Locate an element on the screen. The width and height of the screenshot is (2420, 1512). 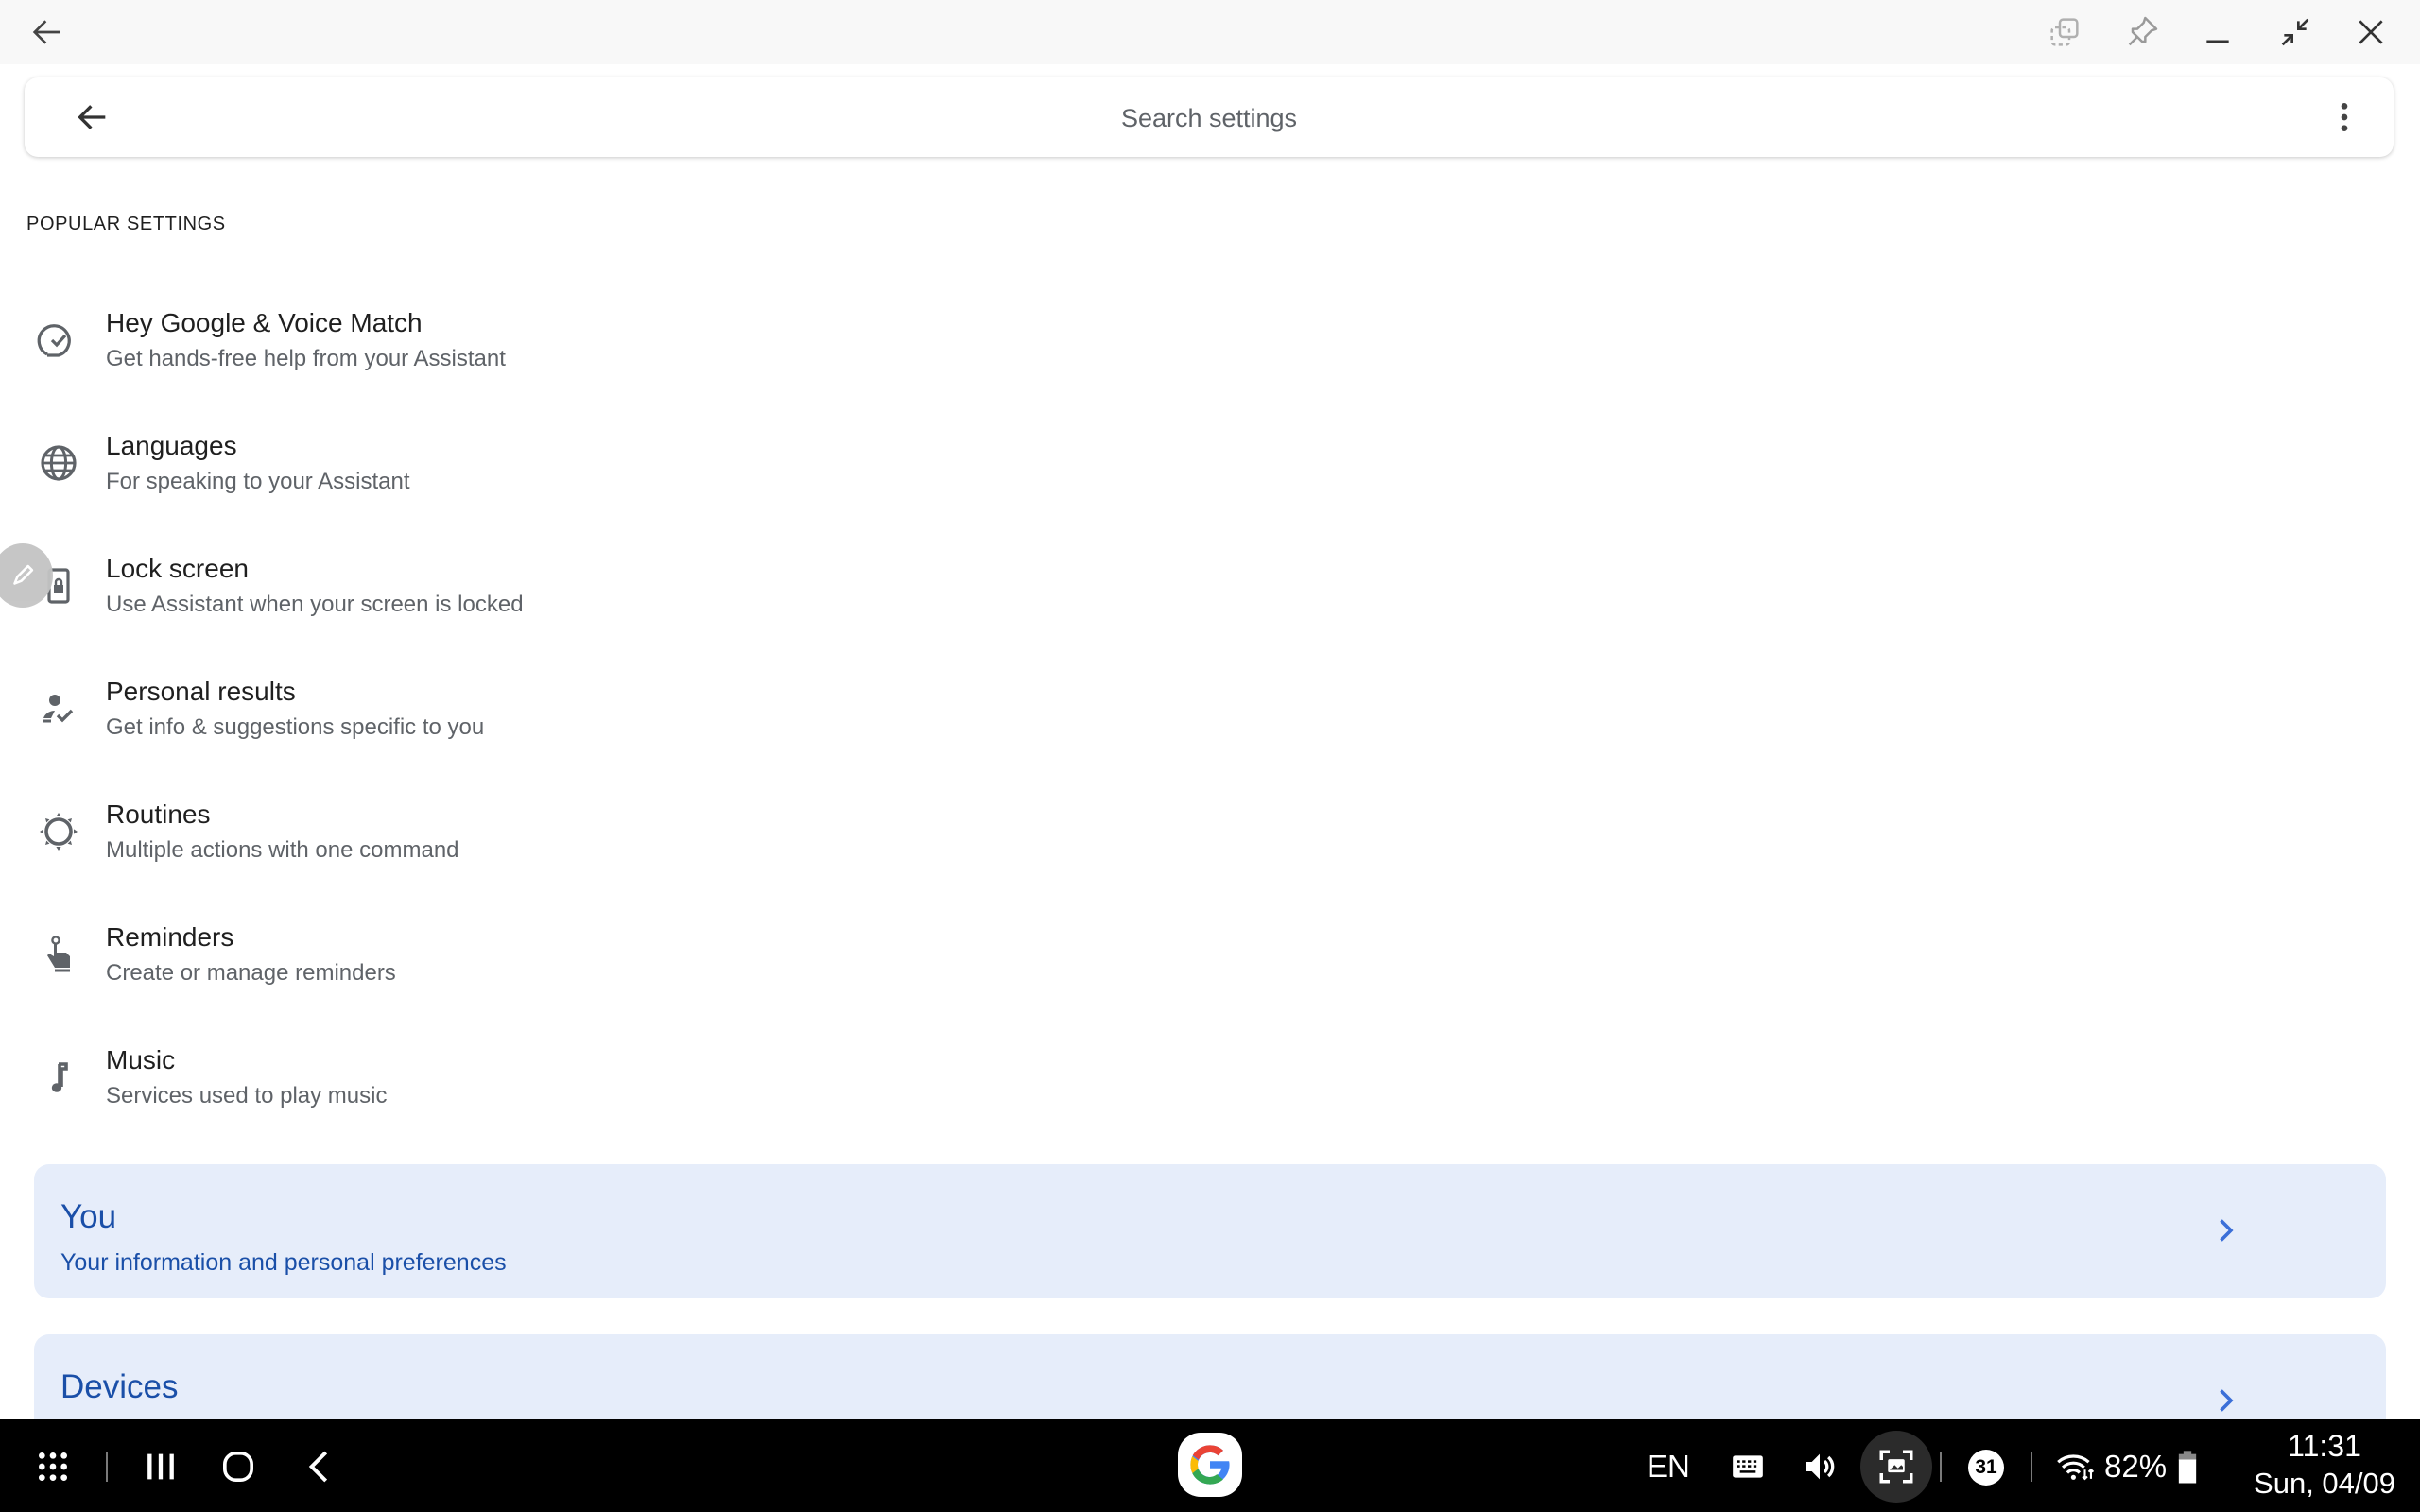
reminder-hand-icon is located at coordinates (58, 954).